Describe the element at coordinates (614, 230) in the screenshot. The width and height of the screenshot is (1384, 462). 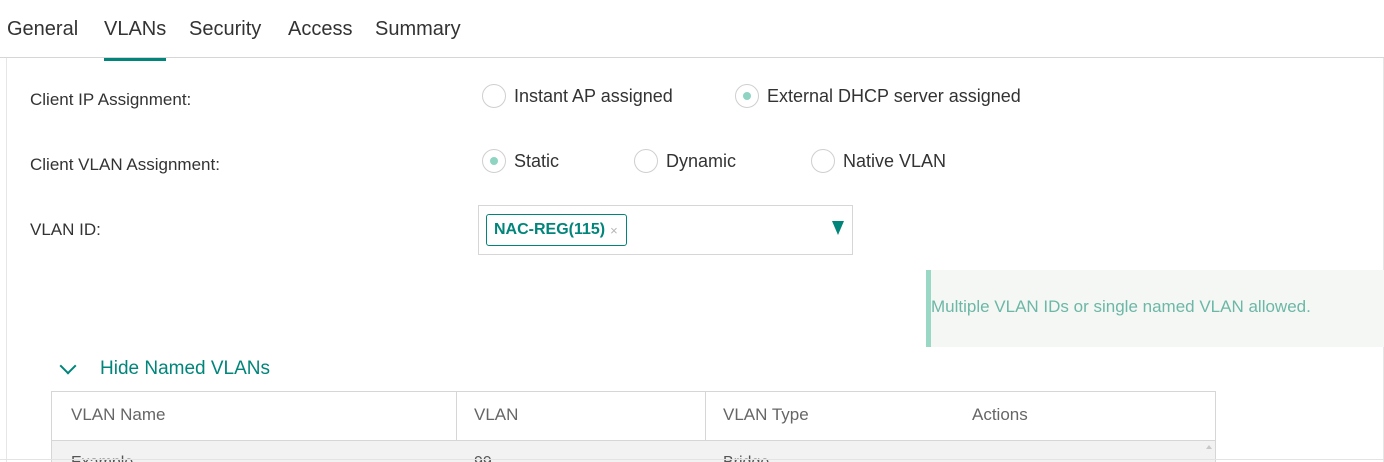
I see `chip-remove-icon: ×` at that location.